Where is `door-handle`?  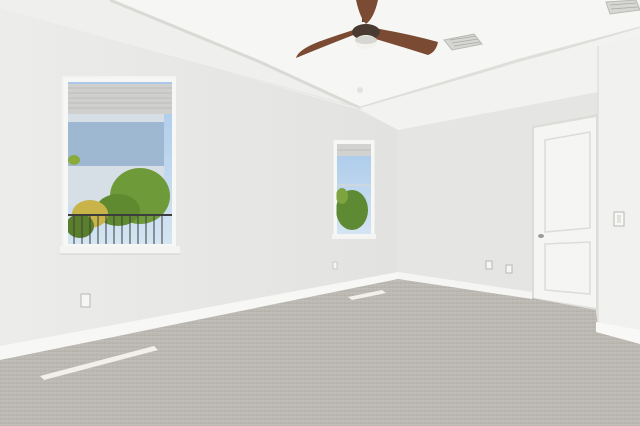 door-handle is located at coordinates (541, 236).